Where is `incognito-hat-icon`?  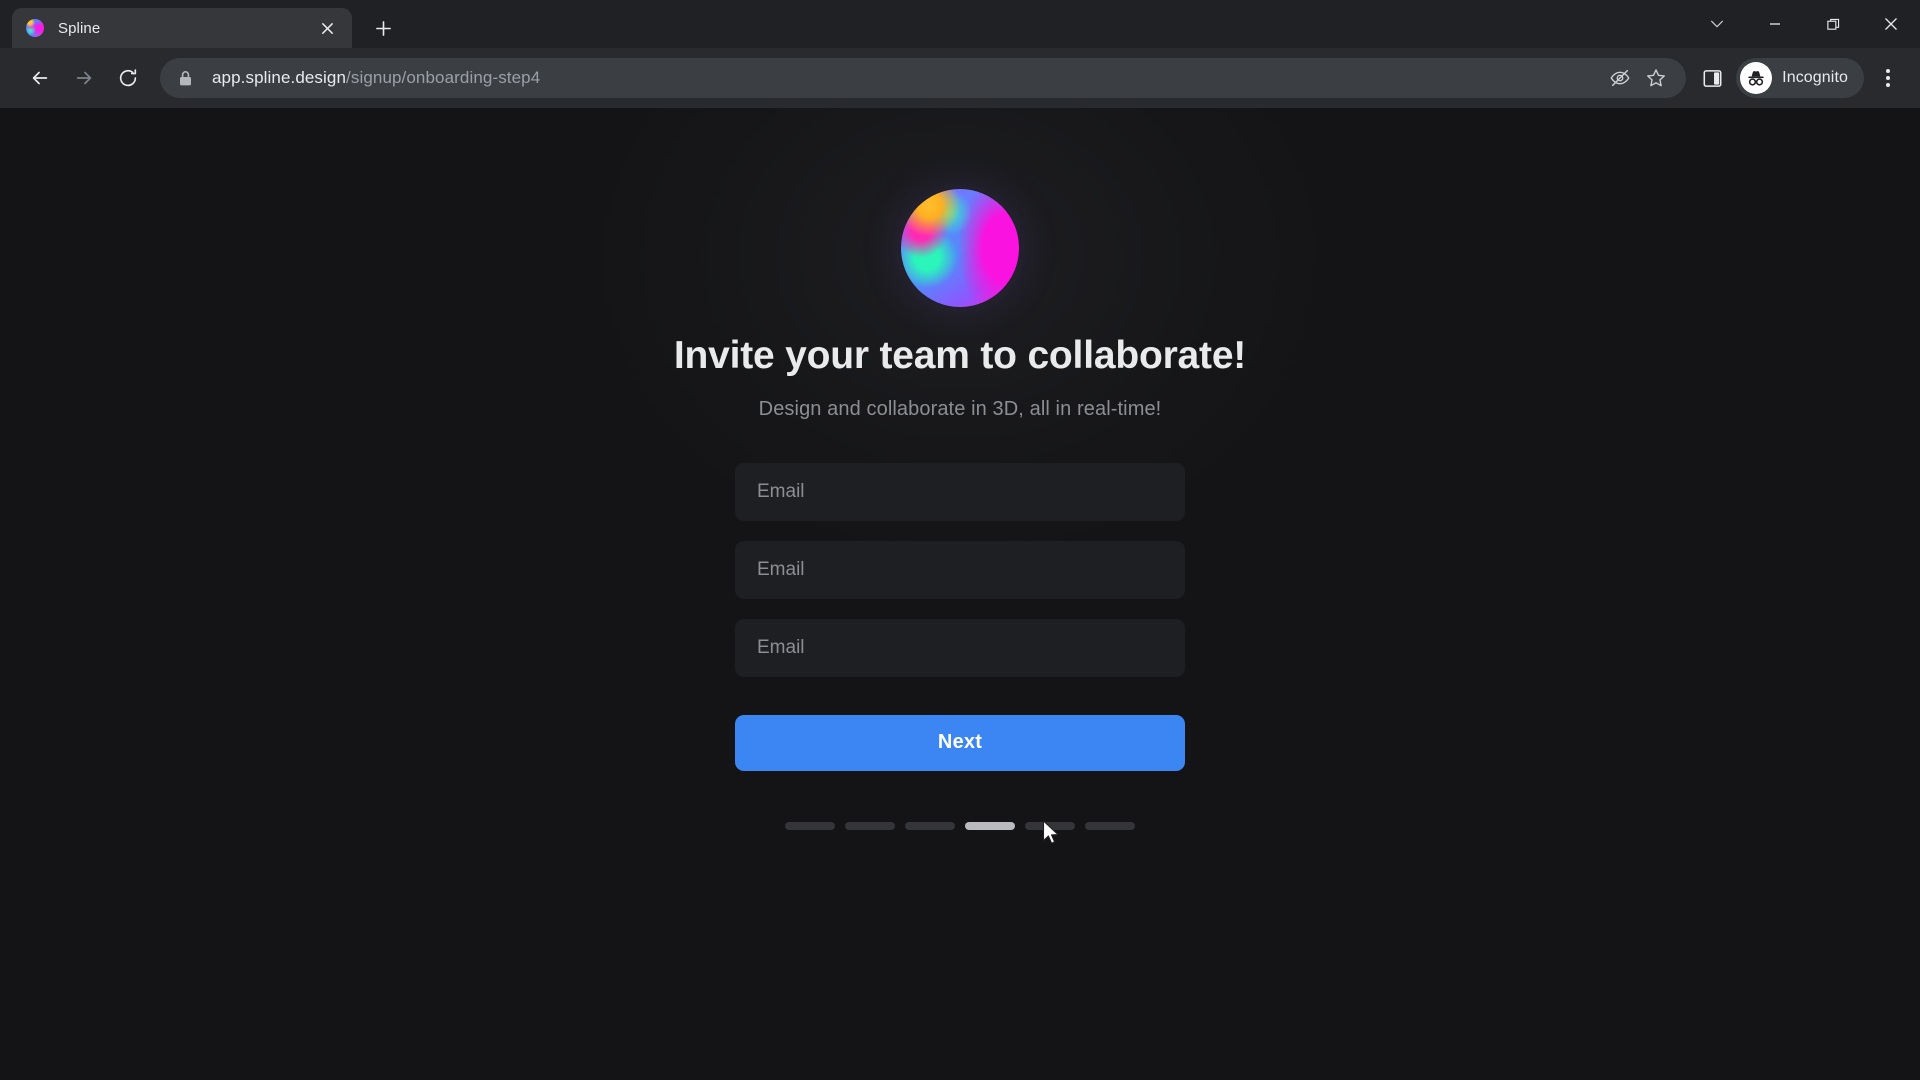
incognito-hat-icon is located at coordinates (1756, 78).